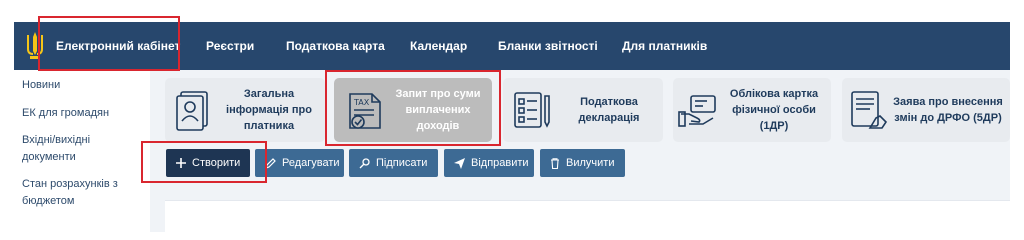  I want to click on card-label: Заява про внесення змін до ДРФО (5ДР), so click(948, 110).